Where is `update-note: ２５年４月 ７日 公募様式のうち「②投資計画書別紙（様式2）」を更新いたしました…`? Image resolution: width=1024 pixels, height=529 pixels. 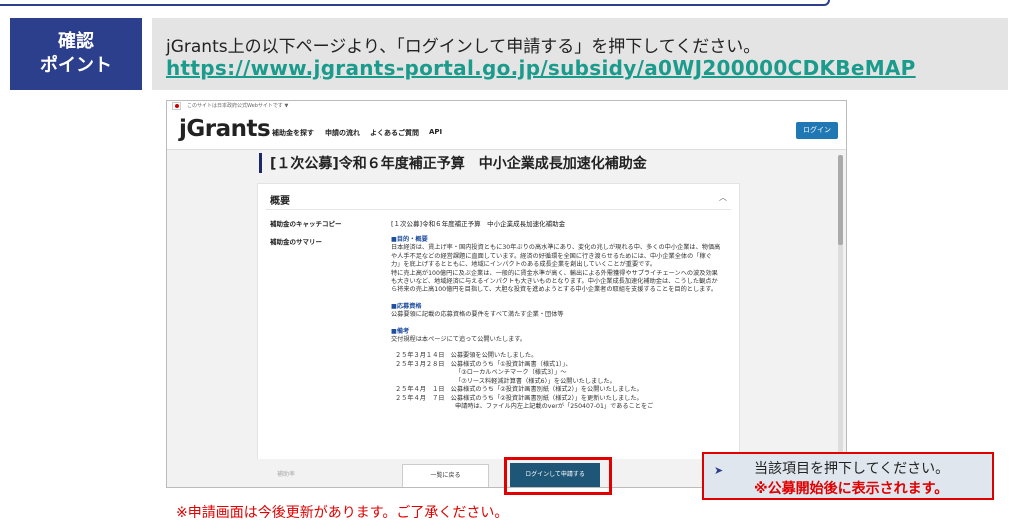
update-note: ２５年４月 ７日 公募様式のうち「②投資計画書別紙（様式2）」を更新いたしました… is located at coordinates (519, 398).